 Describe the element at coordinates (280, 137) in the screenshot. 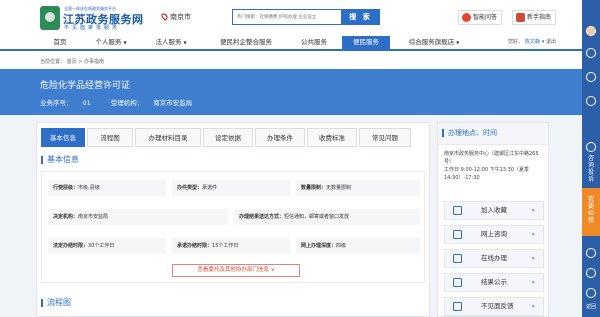

I see `tab-conditions: 办理条件` at that location.